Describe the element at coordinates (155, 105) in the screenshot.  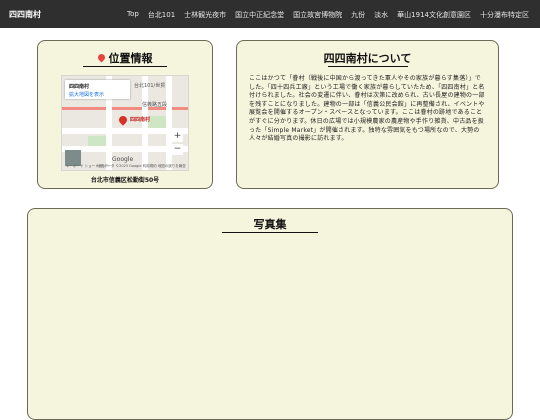
I see `map-street-label: 信義路五段` at that location.